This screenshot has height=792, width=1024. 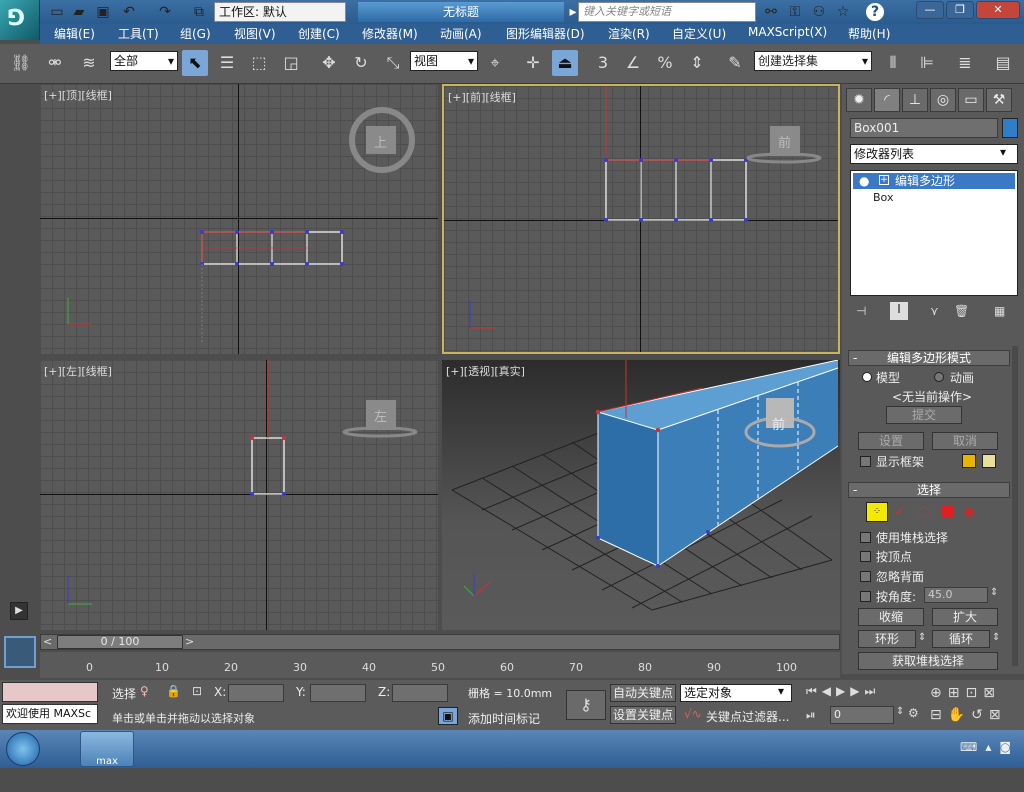 I want to click on percent-snap-icon: %, so click(x=665, y=63).